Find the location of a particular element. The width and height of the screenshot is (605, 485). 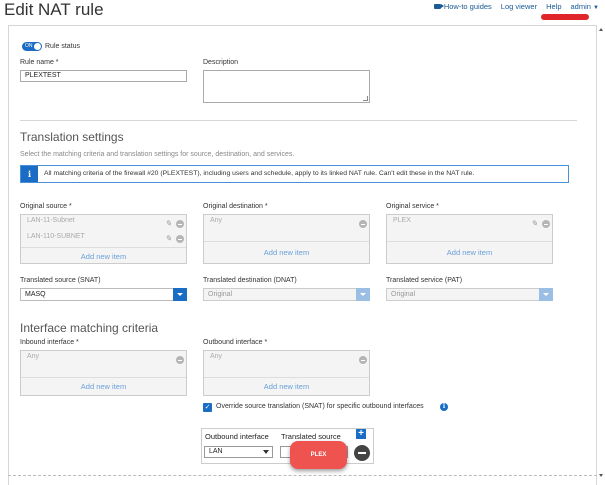

annotation-mark is located at coordinates (565, 17).